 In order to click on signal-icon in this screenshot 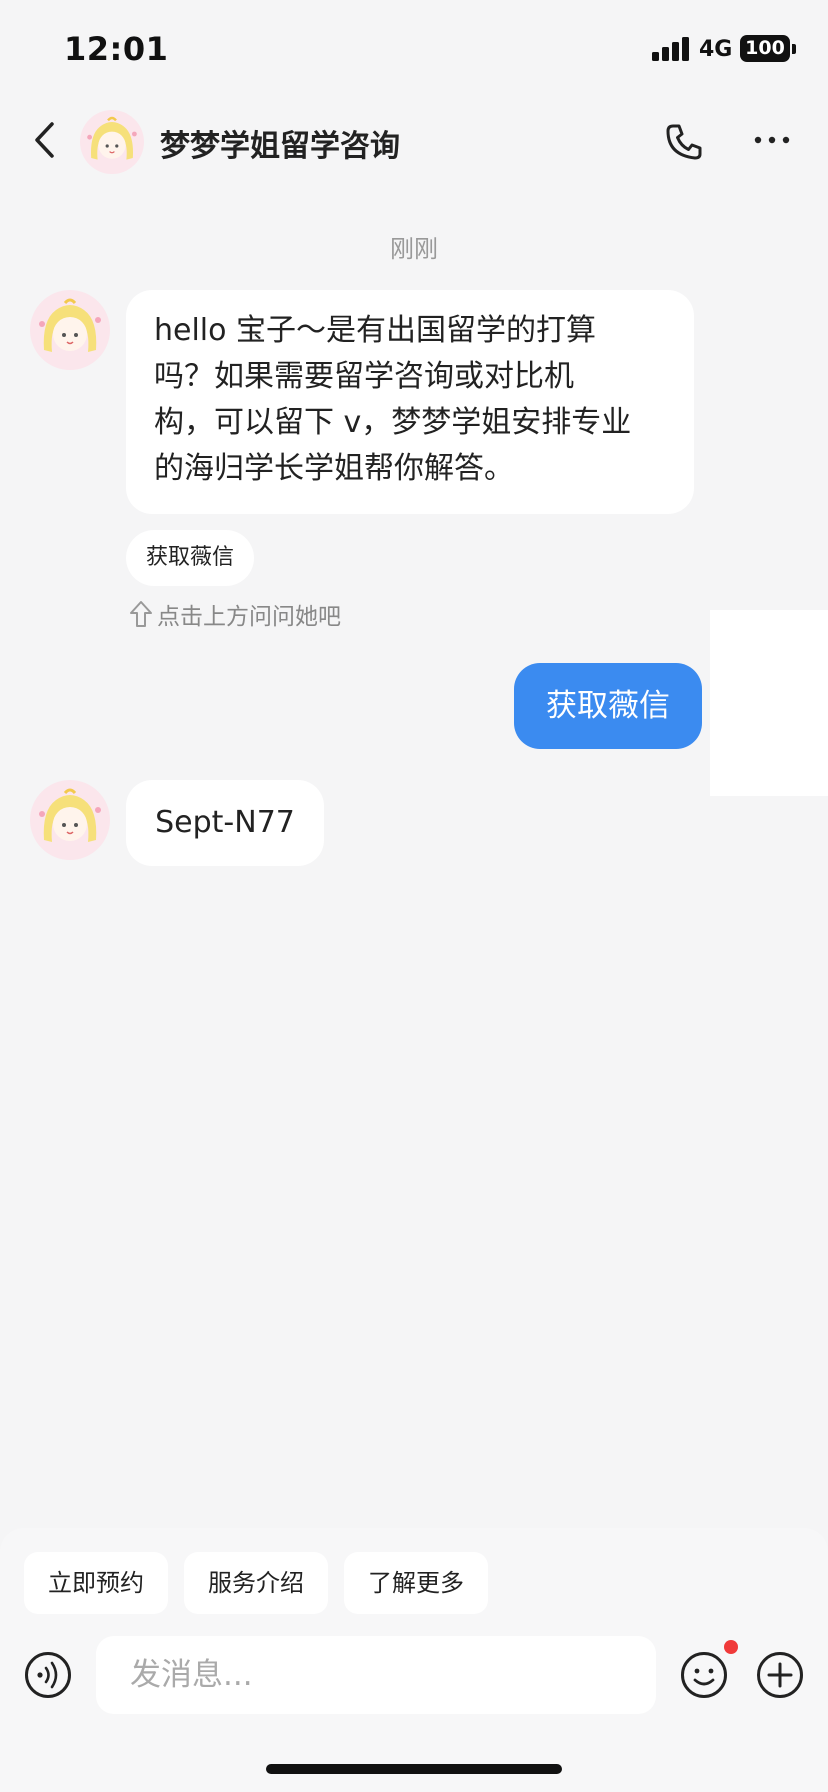, I will do `click(670, 49)`.